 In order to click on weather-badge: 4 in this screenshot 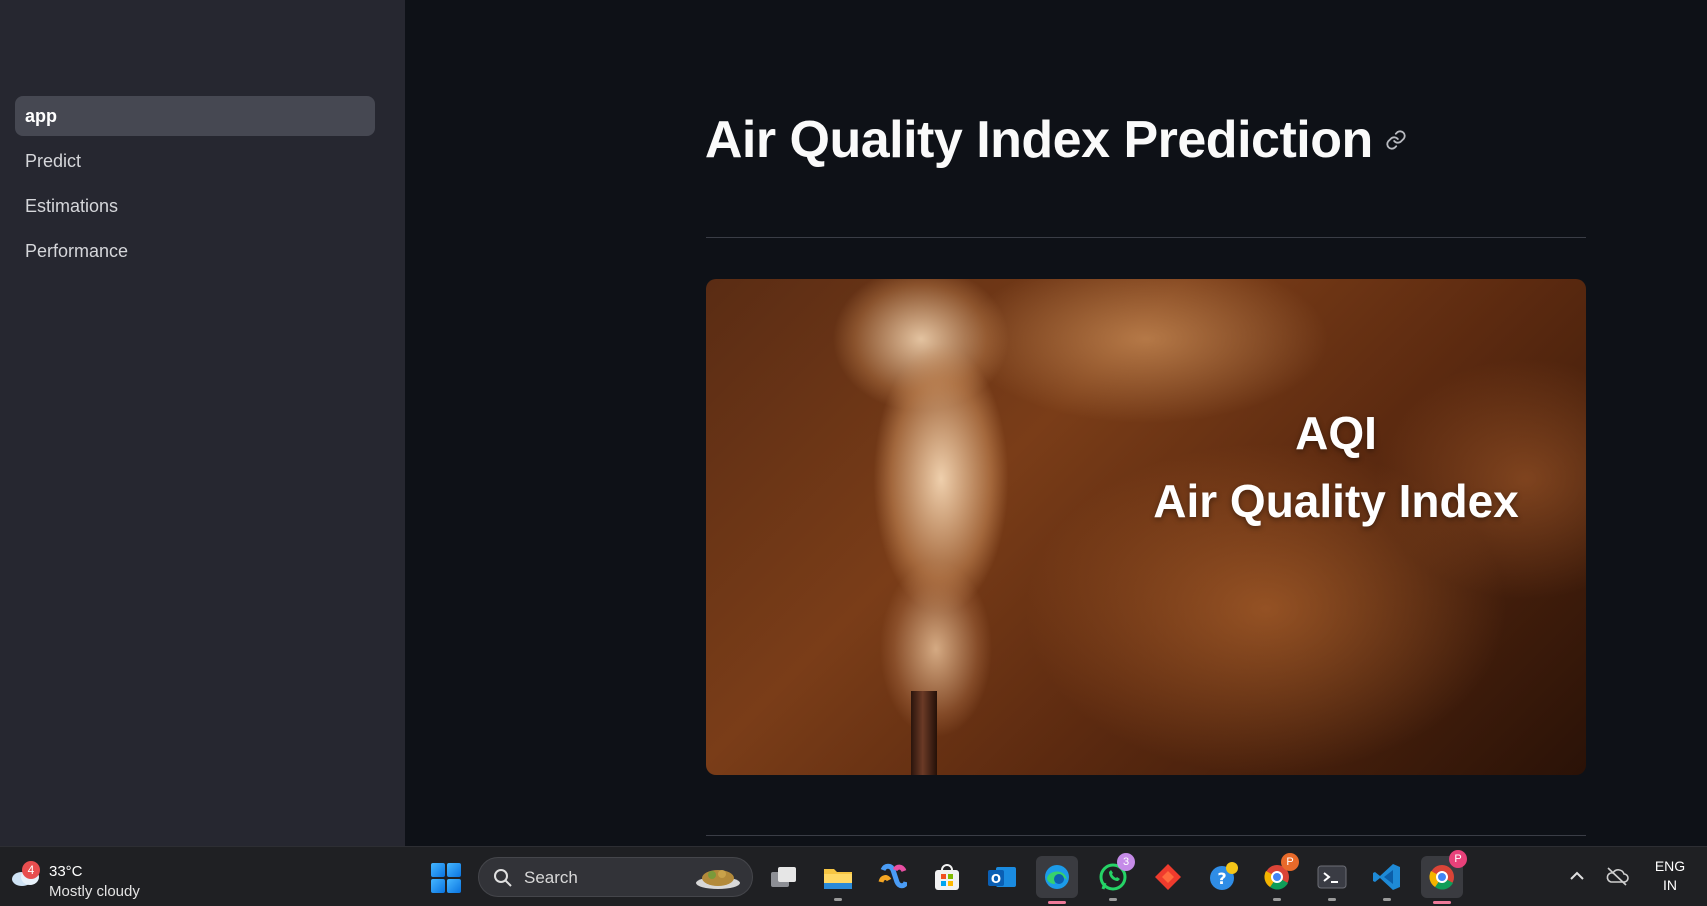, I will do `click(31, 870)`.